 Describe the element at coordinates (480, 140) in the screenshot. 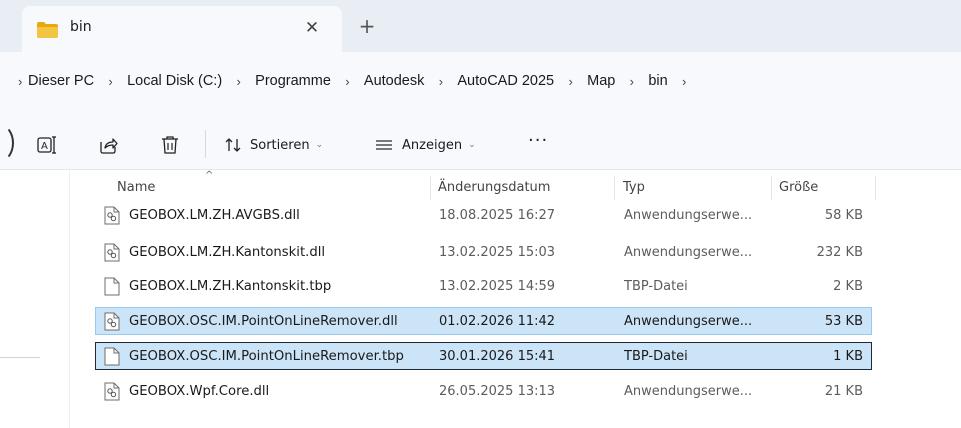

I see `command-bar: A Sortieren ⌄ Anzeigen ⌄ ···` at that location.